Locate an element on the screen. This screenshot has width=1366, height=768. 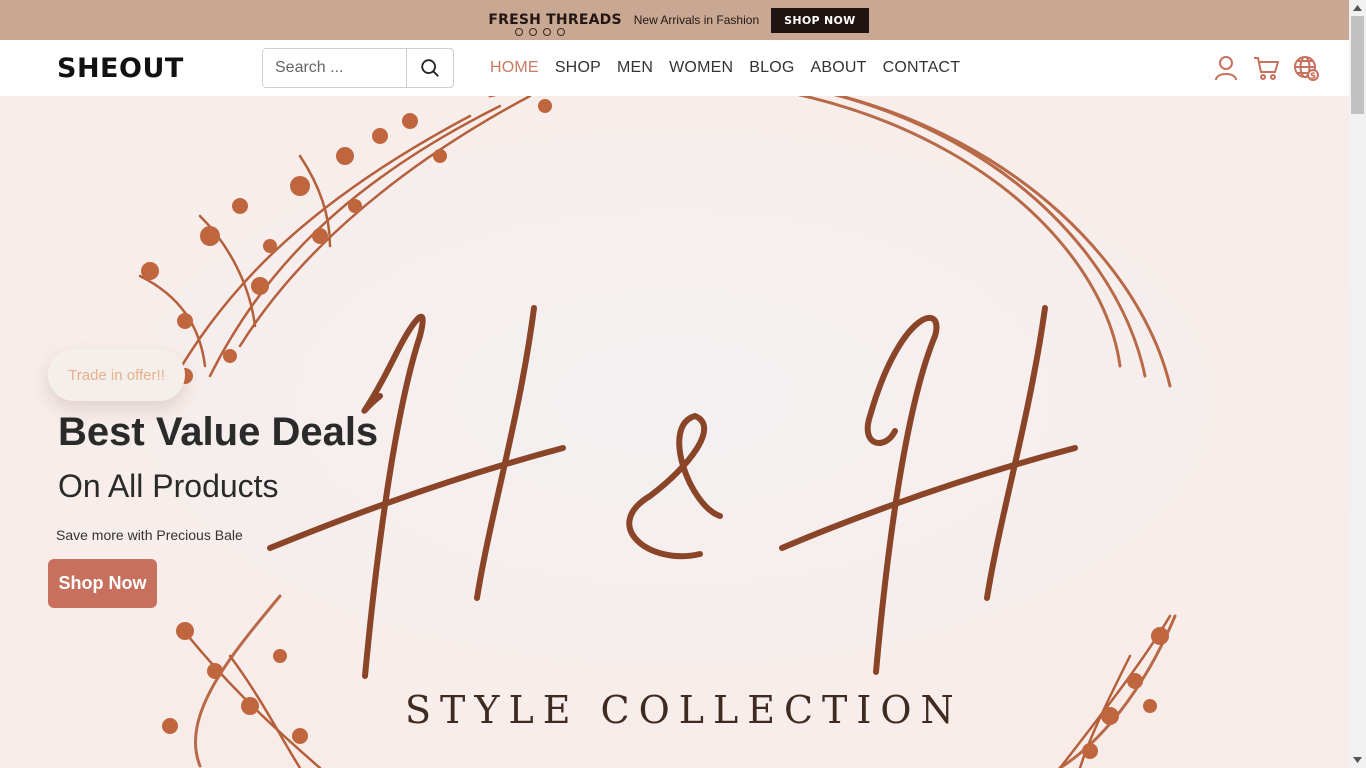
hero-subtitle: On All Products is located at coordinates (168, 486).